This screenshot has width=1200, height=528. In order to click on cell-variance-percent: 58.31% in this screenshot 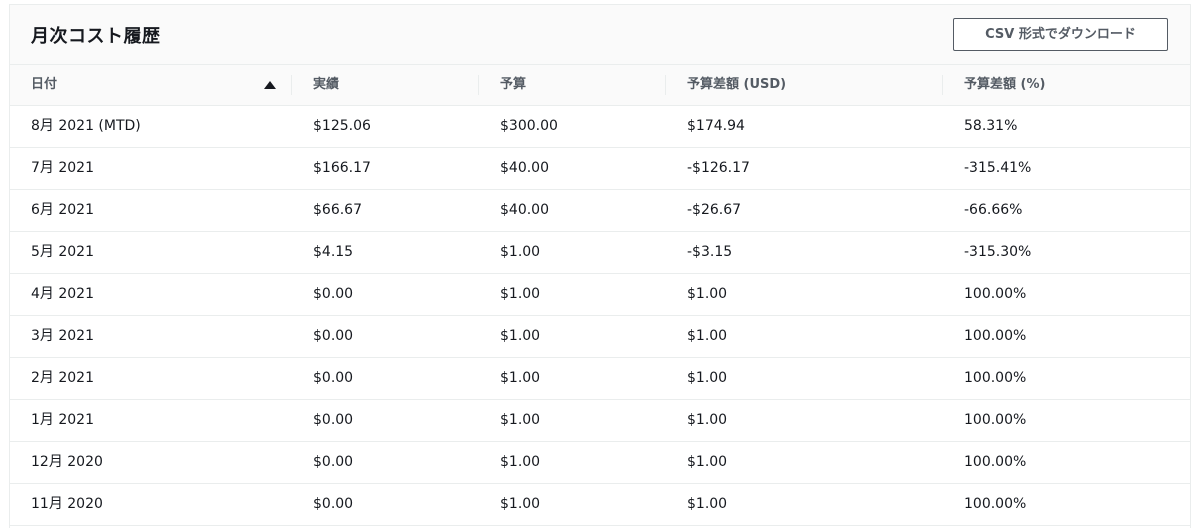, I will do `click(991, 126)`.